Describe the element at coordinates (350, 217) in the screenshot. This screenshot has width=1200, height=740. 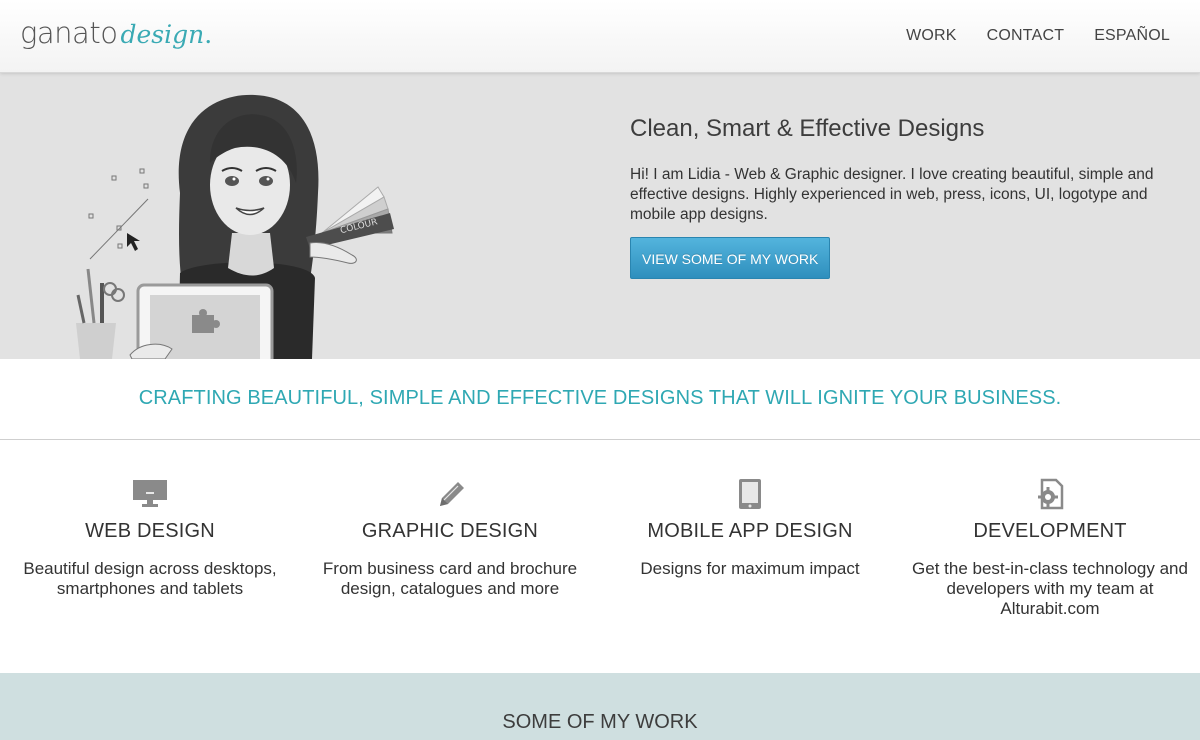
I see `colour-swatch-fan: COLOUR` at that location.